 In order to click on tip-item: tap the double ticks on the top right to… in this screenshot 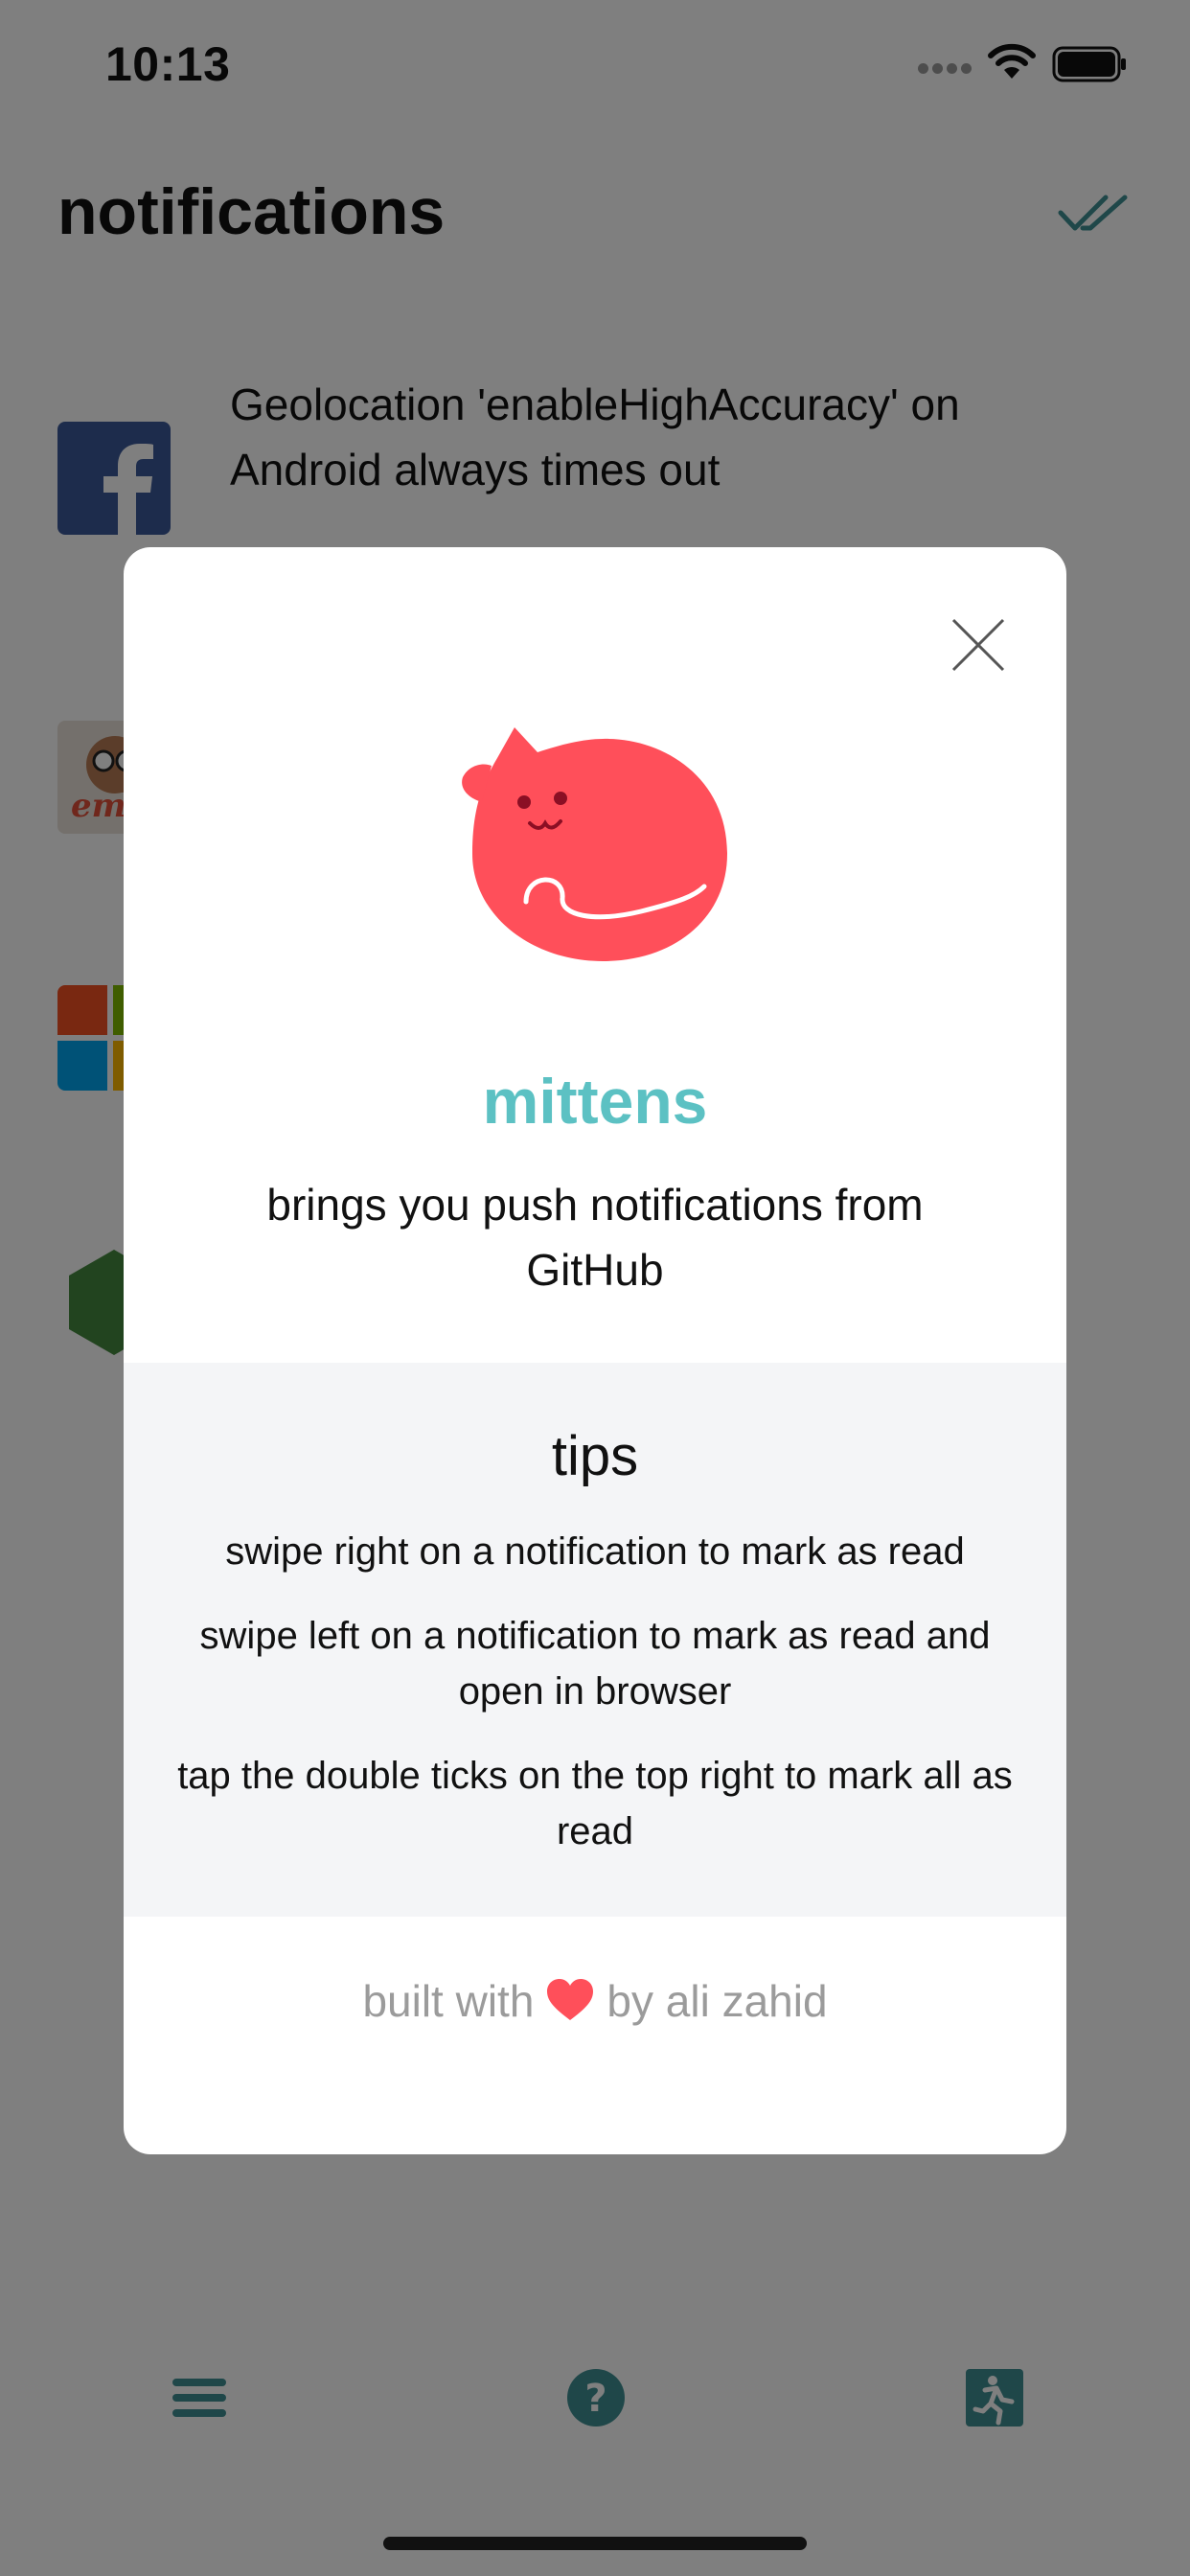, I will do `click(595, 1803)`.